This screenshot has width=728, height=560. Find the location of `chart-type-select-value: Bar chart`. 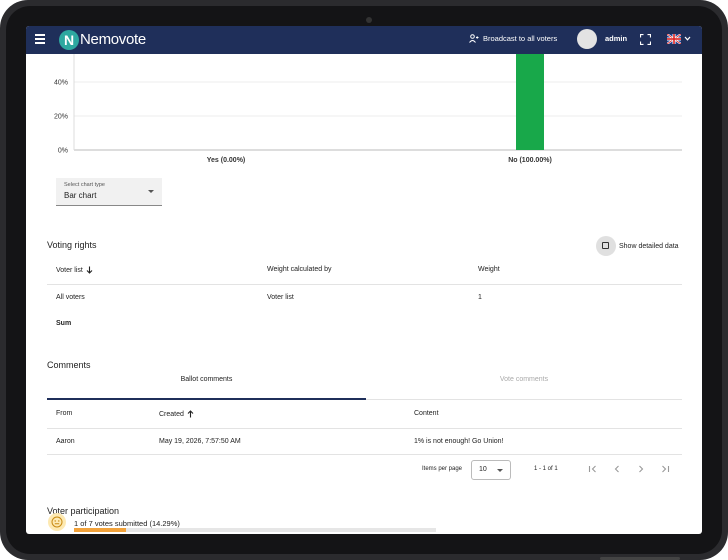

chart-type-select-value: Bar chart is located at coordinates (80, 195).